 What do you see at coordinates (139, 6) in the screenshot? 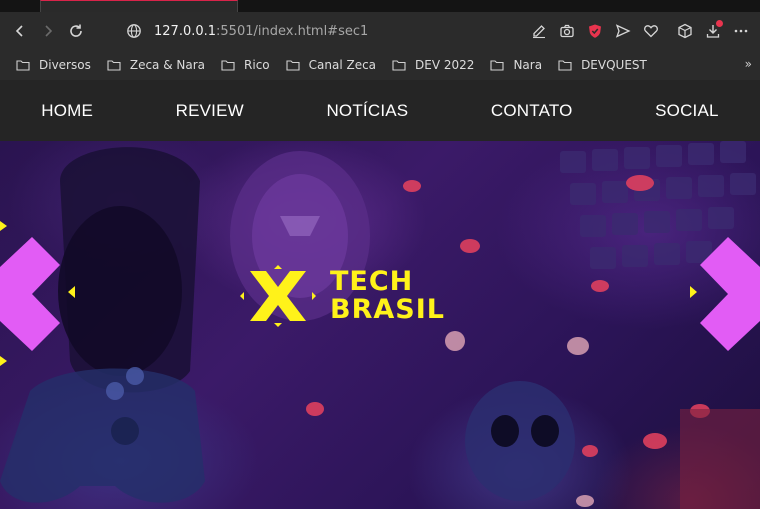
I see `active-tab` at bounding box center [139, 6].